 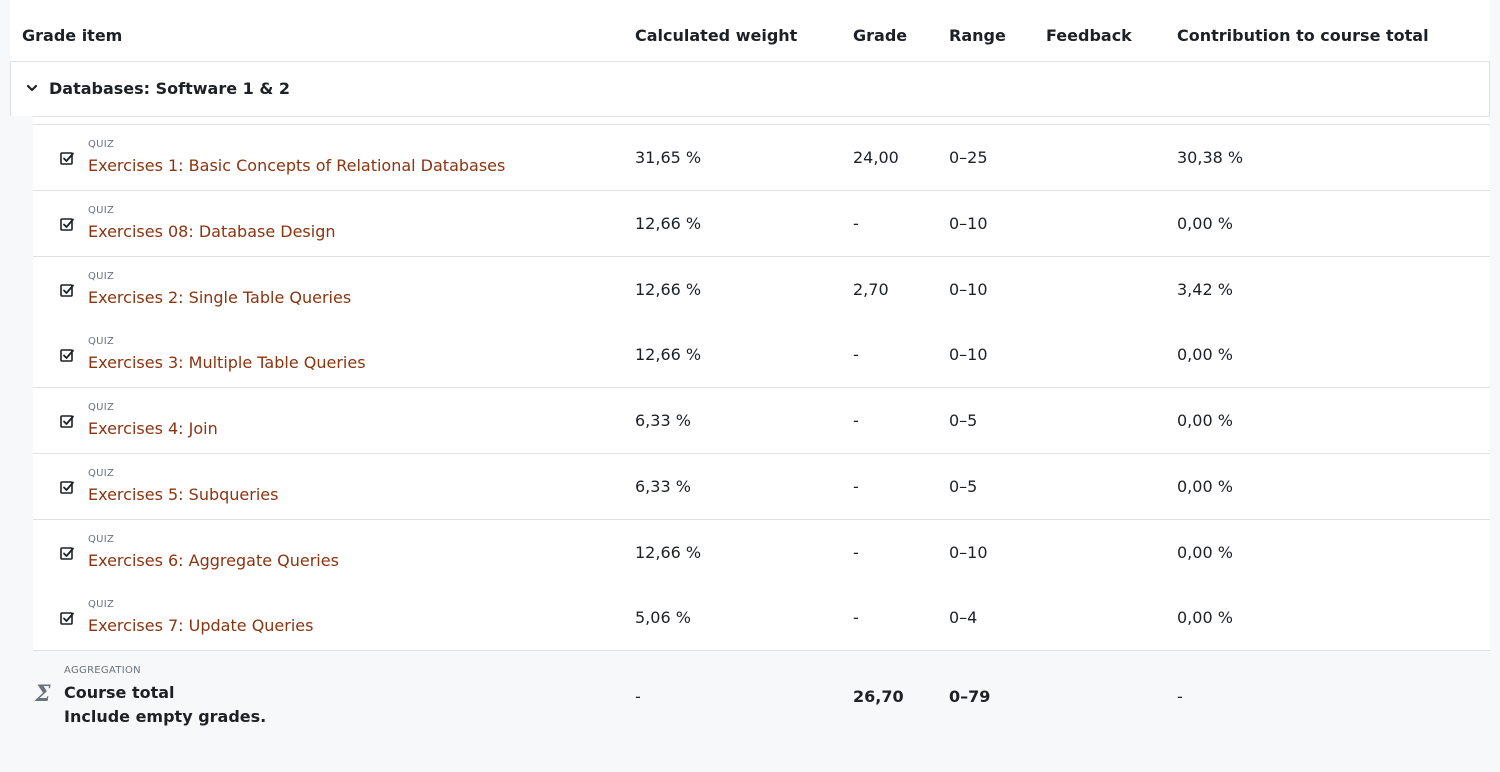 I want to click on total-range: 0–79, so click(x=970, y=696).